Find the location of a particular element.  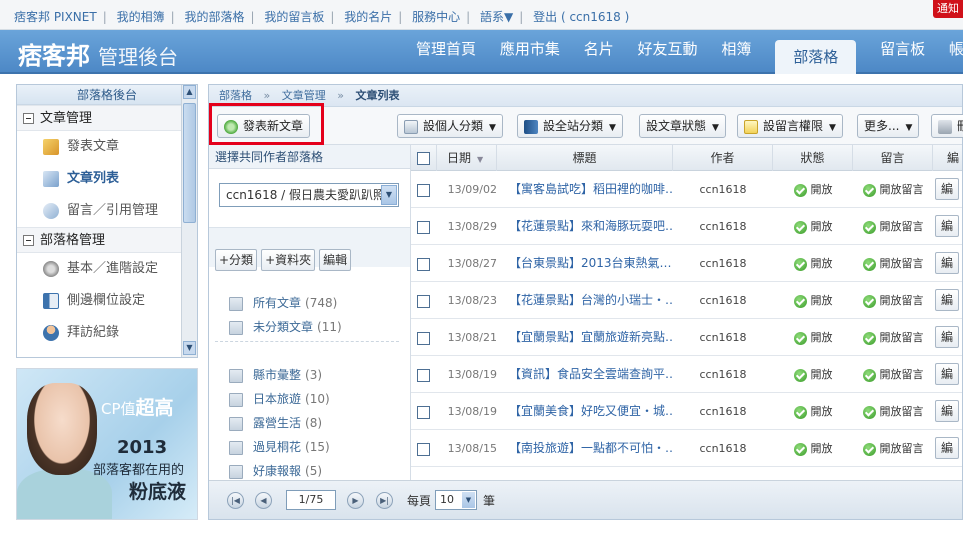

category-item: 縣市彙整 (3) is located at coordinates (285, 375).